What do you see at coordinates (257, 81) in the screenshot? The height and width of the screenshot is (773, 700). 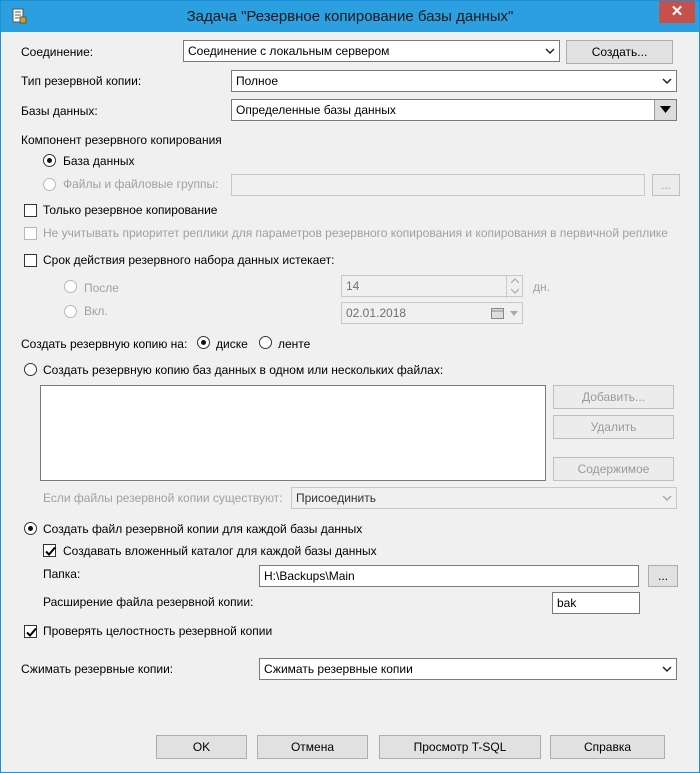 I see `backup-type-value: Полное` at bounding box center [257, 81].